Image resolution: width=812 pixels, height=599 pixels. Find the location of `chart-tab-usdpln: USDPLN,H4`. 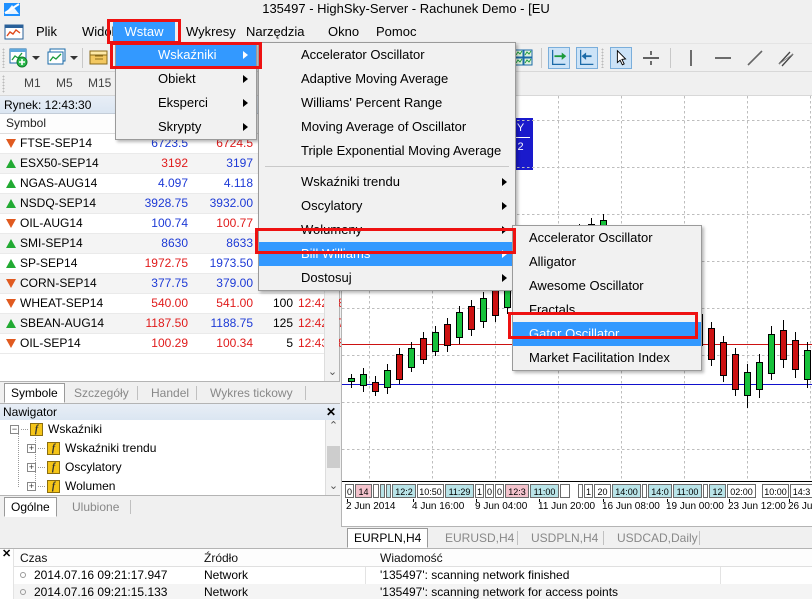

chart-tab-usdpln: USDPLN,H4 is located at coordinates (564, 538).